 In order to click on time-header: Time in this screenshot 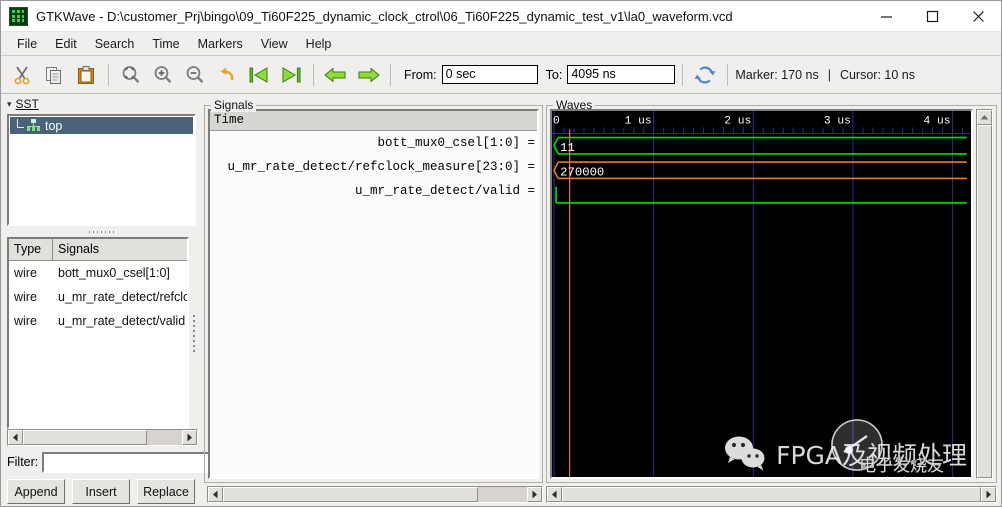, I will do `click(373, 121)`.